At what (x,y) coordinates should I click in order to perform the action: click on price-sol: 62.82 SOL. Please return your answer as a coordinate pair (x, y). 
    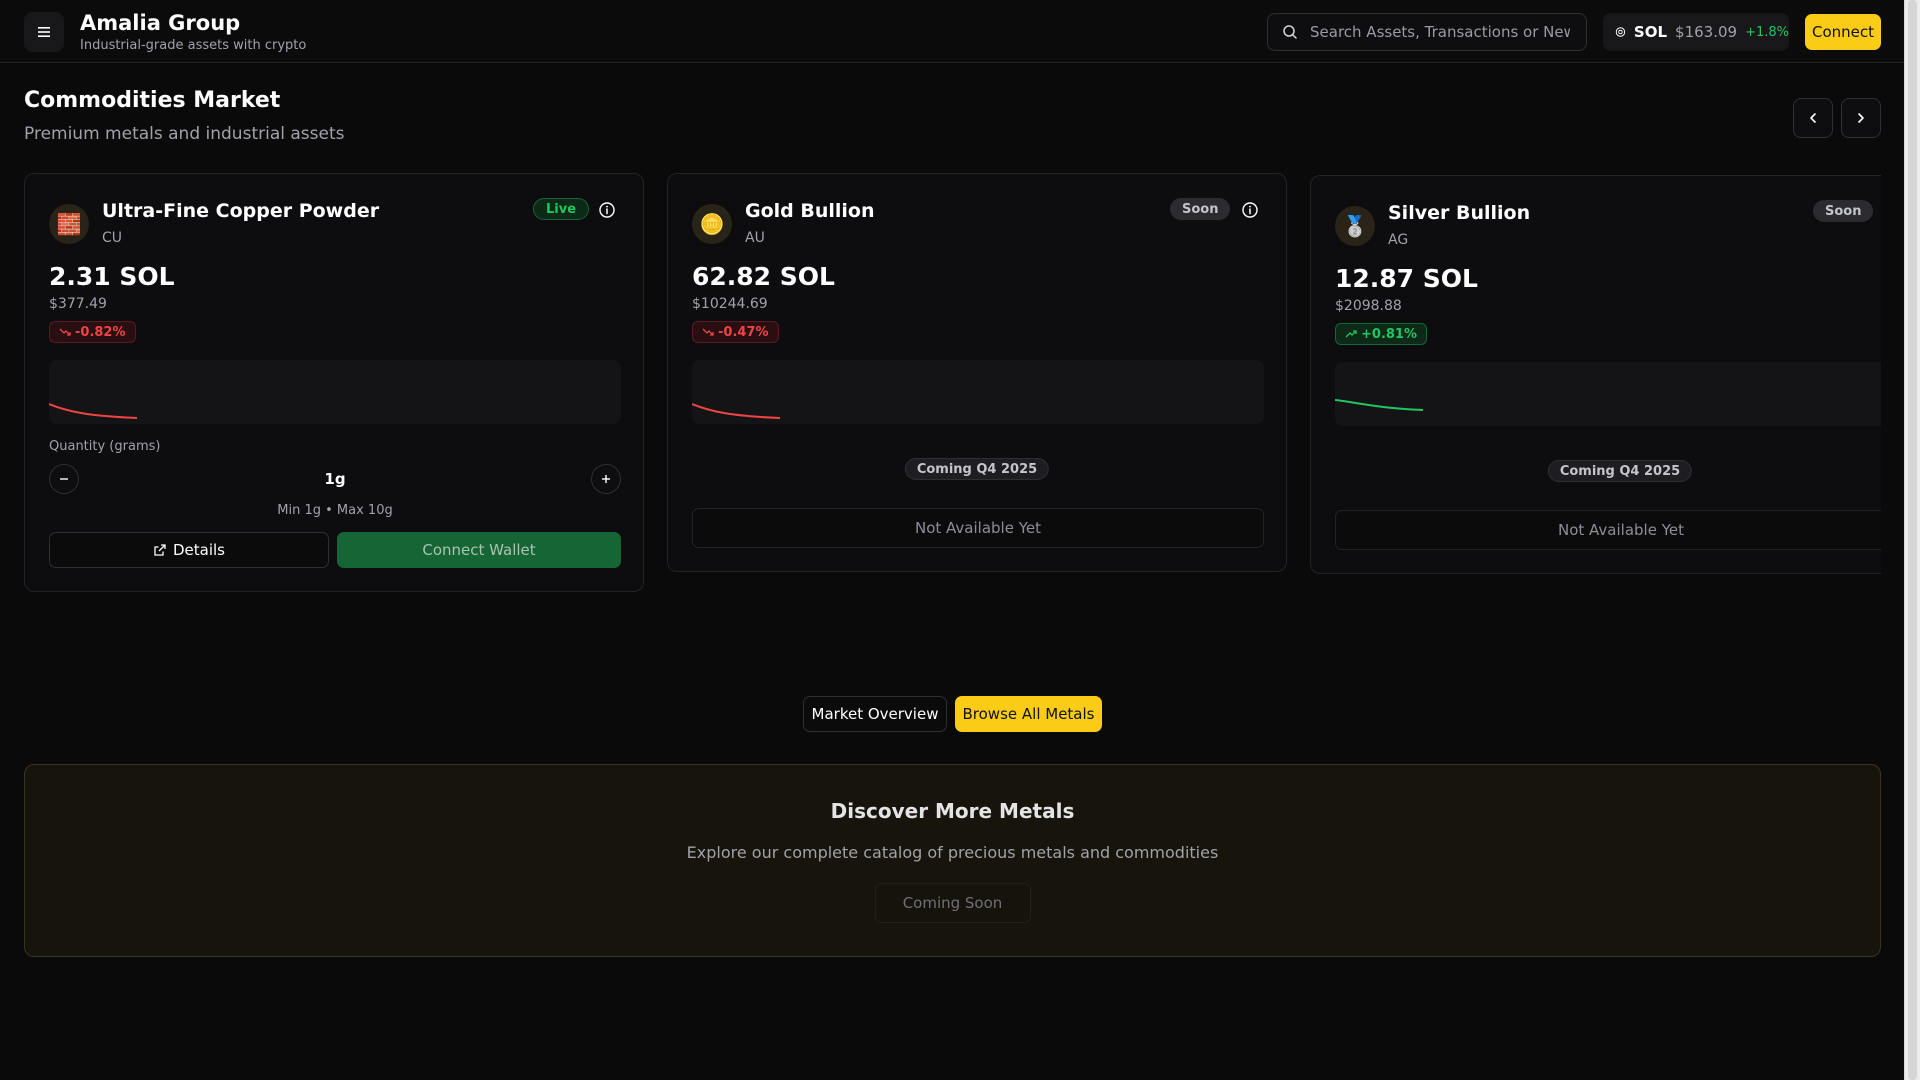
    Looking at the image, I should click on (763, 276).